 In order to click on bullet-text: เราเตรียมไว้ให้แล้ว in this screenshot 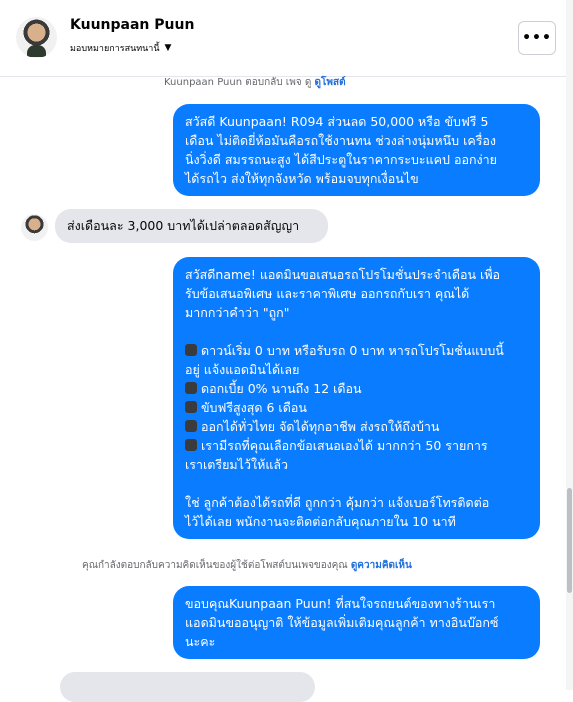, I will do `click(237, 464)`.